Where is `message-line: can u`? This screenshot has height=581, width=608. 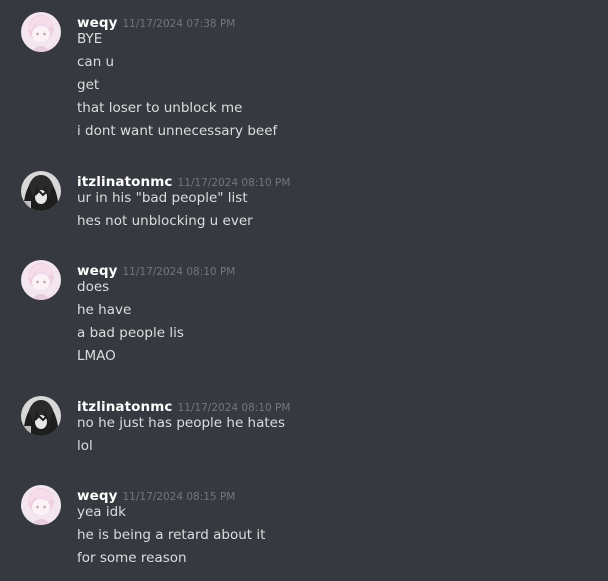 message-line: can u is located at coordinates (96, 62).